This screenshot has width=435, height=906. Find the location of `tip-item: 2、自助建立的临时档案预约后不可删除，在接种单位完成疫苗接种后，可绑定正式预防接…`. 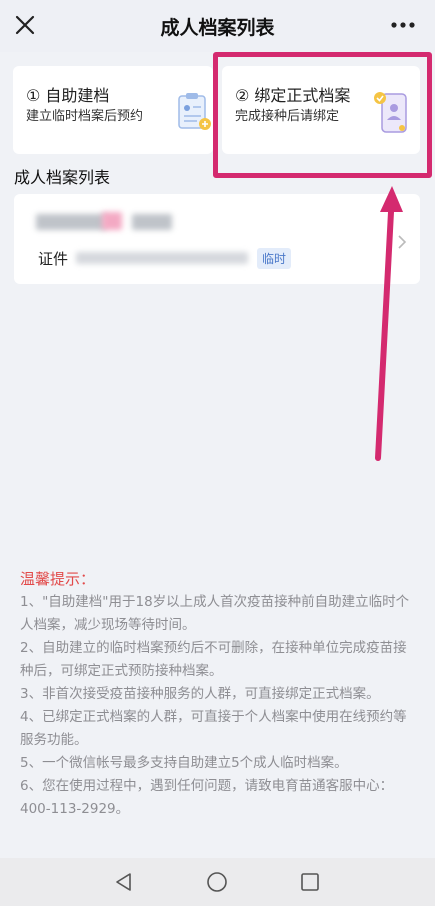

tip-item: 2、自助建立的临时档案预约后不可删除，在接种单位完成疫苗接种后，可绑定正式预防接… is located at coordinates (213, 659).